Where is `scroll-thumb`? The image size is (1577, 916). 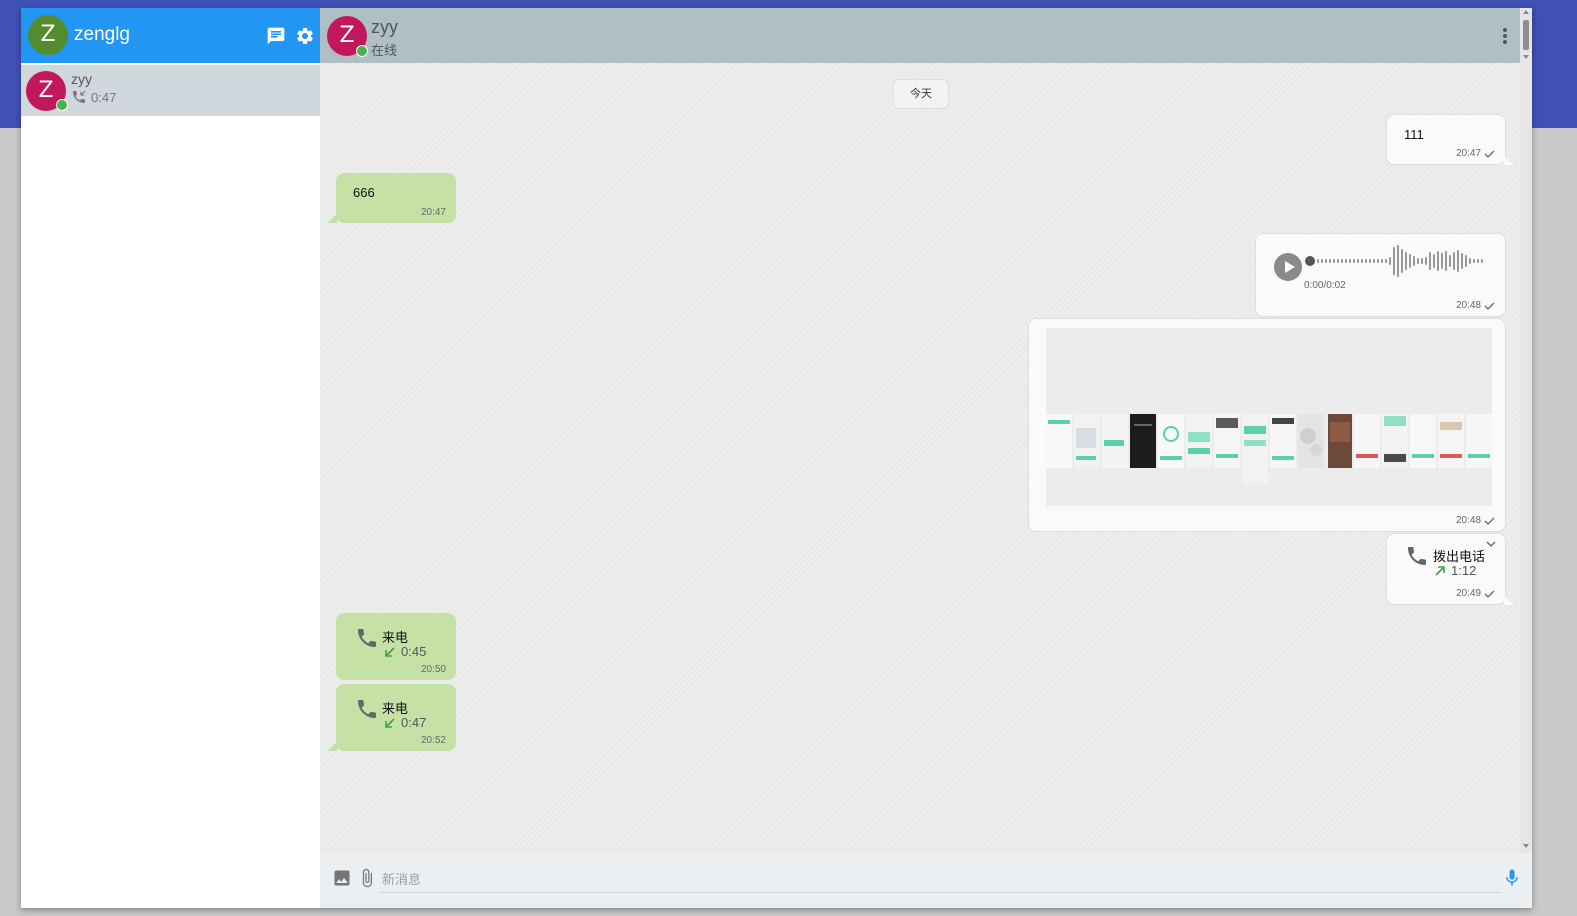 scroll-thumb is located at coordinates (1526, 35).